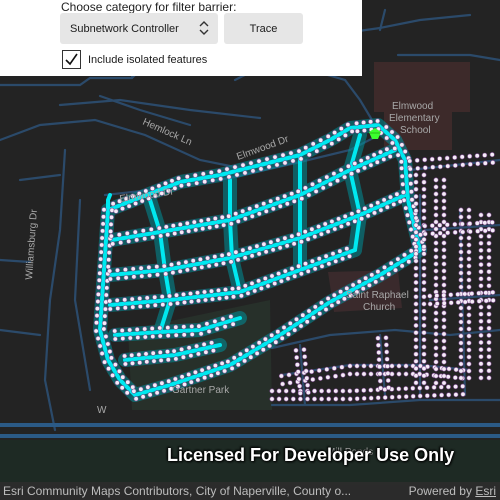 The width and height of the screenshot is (500, 500). I want to click on category-select: Subnetwork Controller, so click(139, 28).